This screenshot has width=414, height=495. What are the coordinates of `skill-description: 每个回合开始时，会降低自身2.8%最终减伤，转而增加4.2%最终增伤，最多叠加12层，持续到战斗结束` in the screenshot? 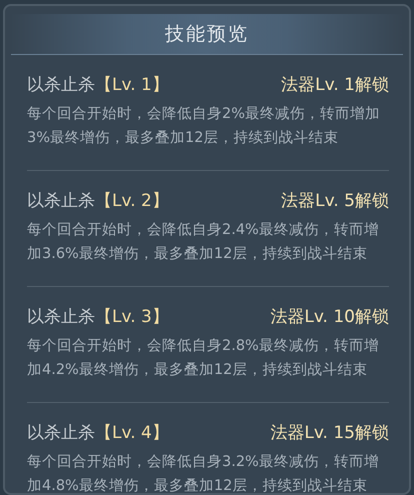 It's located at (203, 358).